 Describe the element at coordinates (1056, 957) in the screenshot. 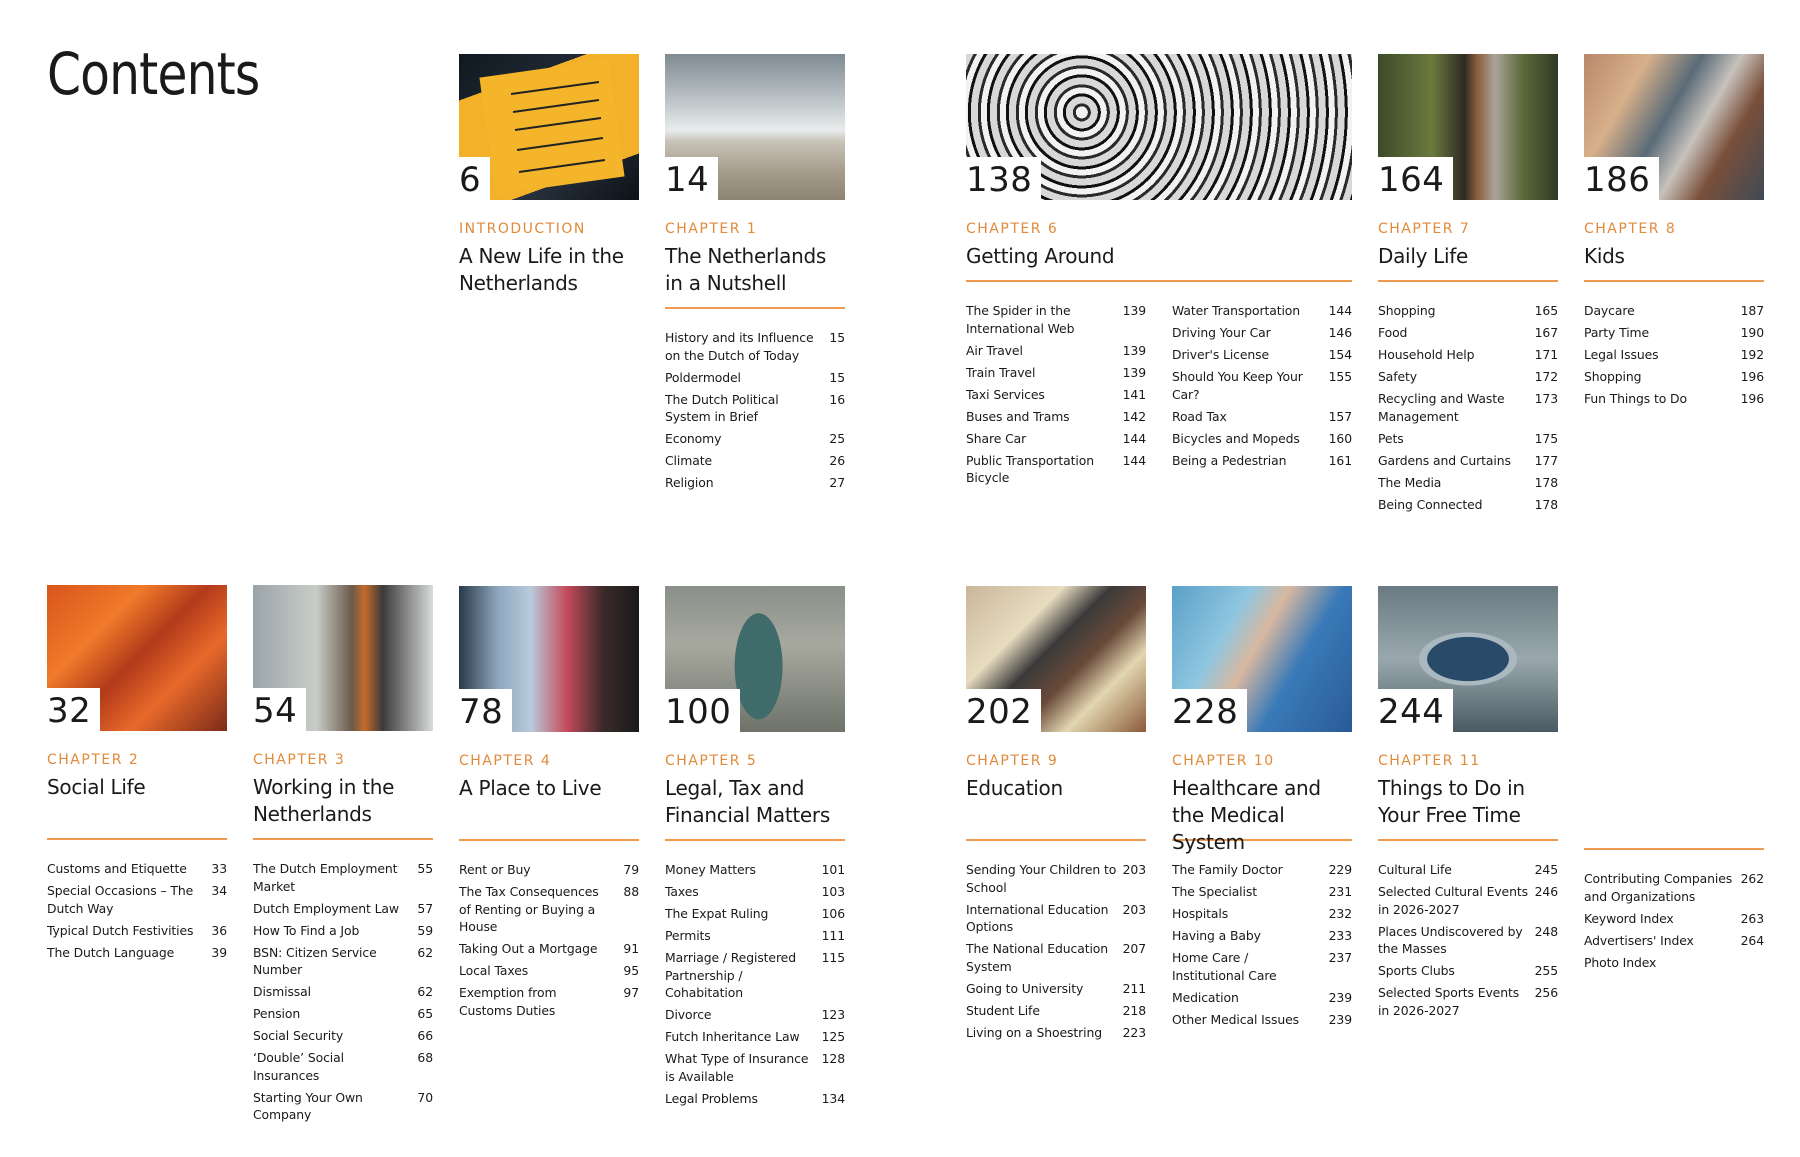

I see `toc-item: The National Education System 207` at that location.